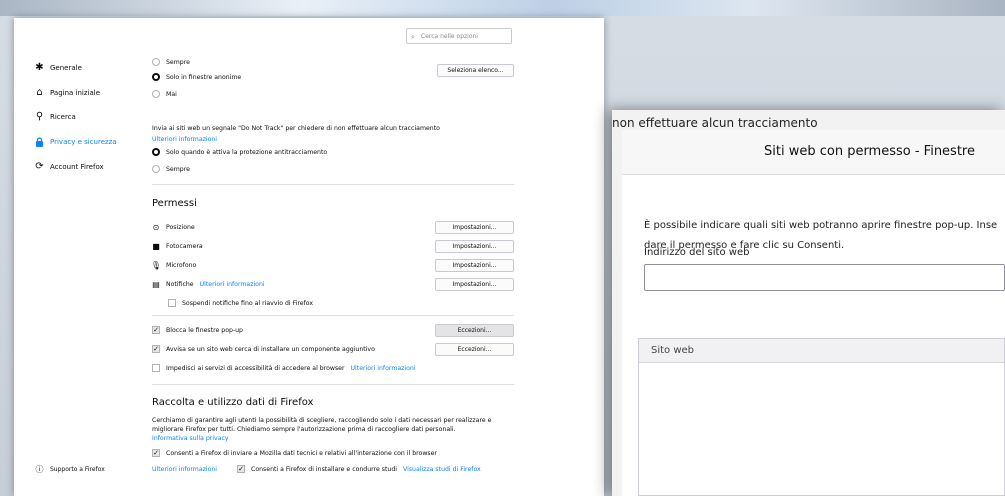 The height and width of the screenshot is (496, 1005). I want to click on microphone-icon: 🎙, so click(156, 265).